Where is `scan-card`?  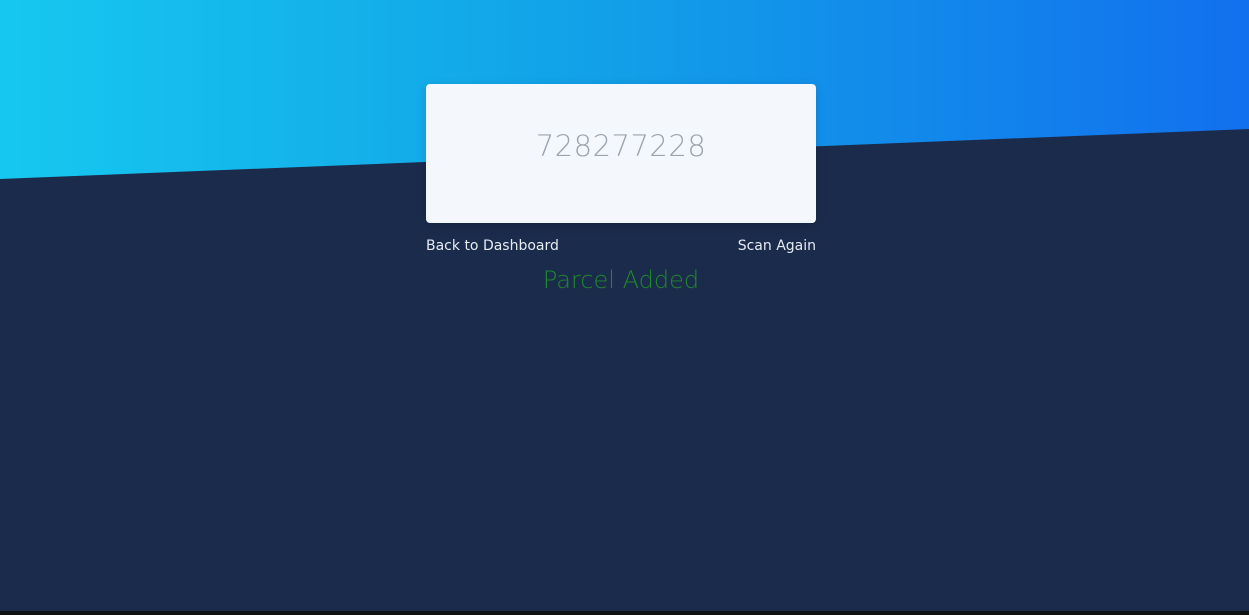 scan-card is located at coordinates (621, 153).